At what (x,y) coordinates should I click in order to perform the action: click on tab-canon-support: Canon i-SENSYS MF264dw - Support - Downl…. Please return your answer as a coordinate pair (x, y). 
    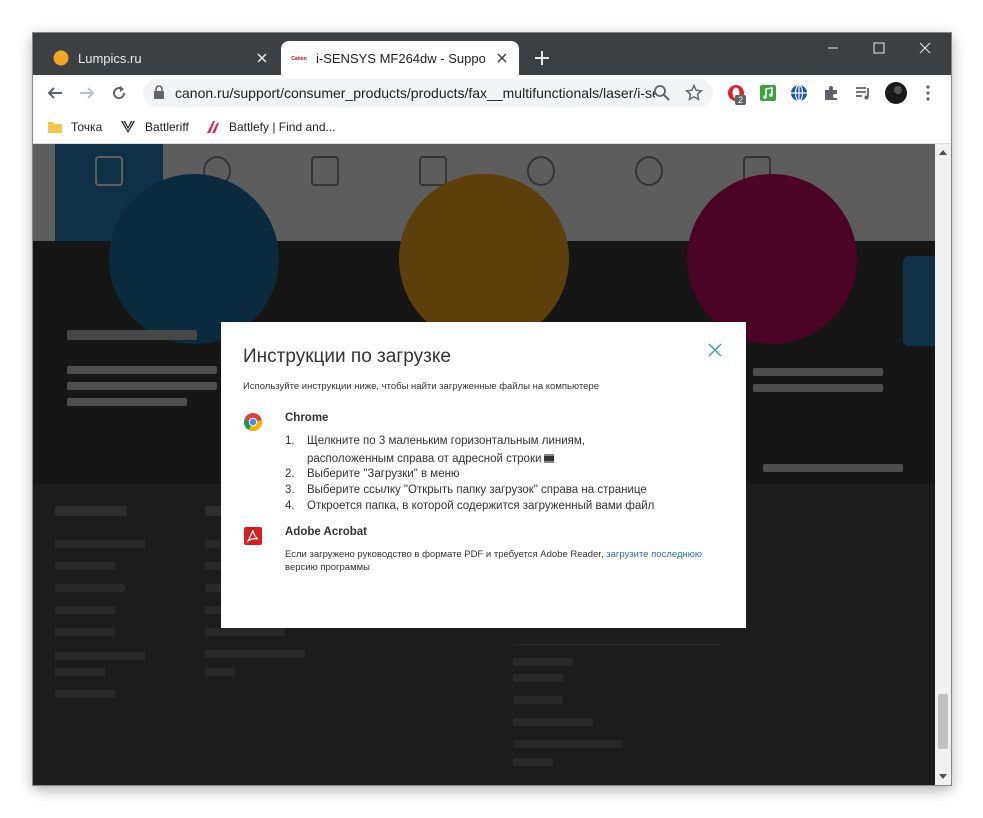
    Looking at the image, I should click on (400, 58).